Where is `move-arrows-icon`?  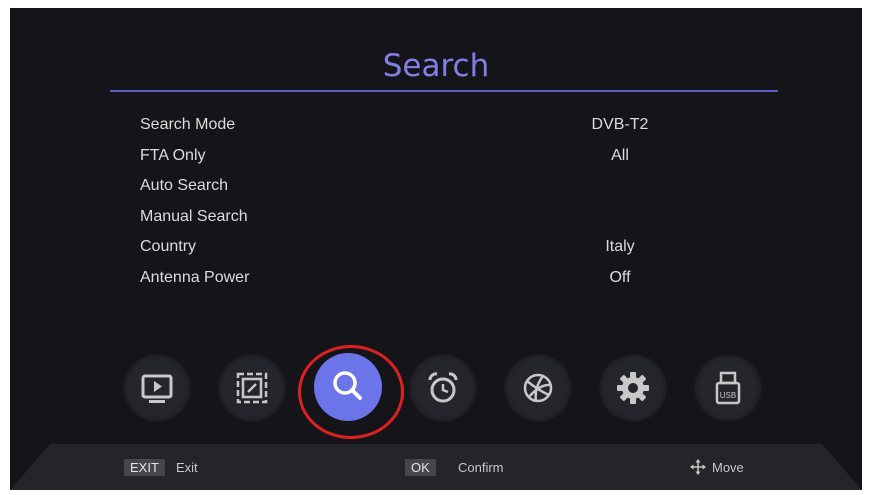
move-arrows-icon is located at coordinates (698, 467).